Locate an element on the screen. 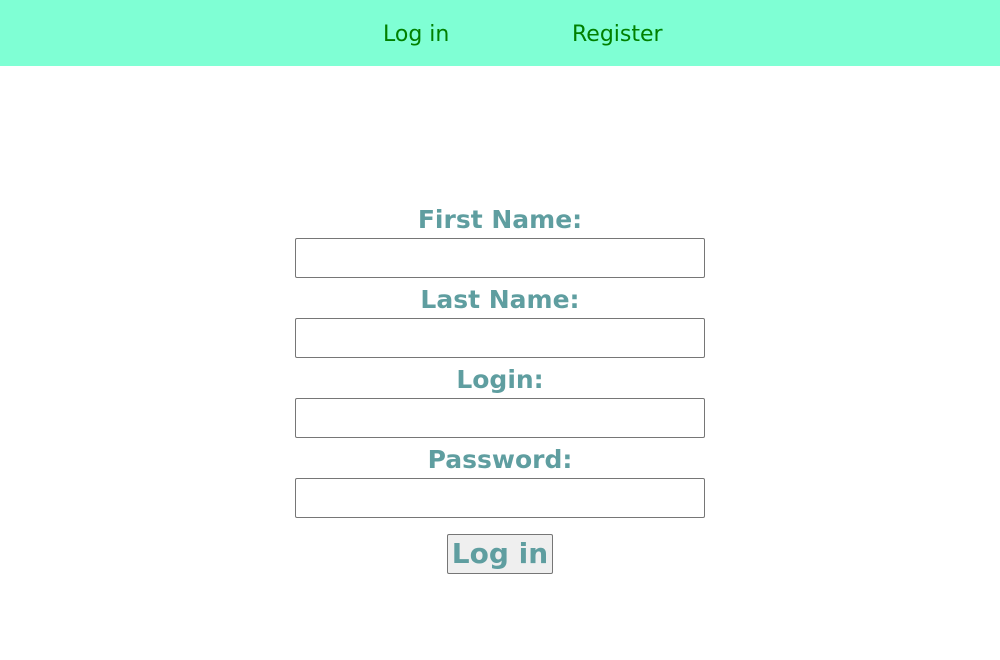 The width and height of the screenshot is (1000, 660). submit-row: Log in is located at coordinates (500, 554).